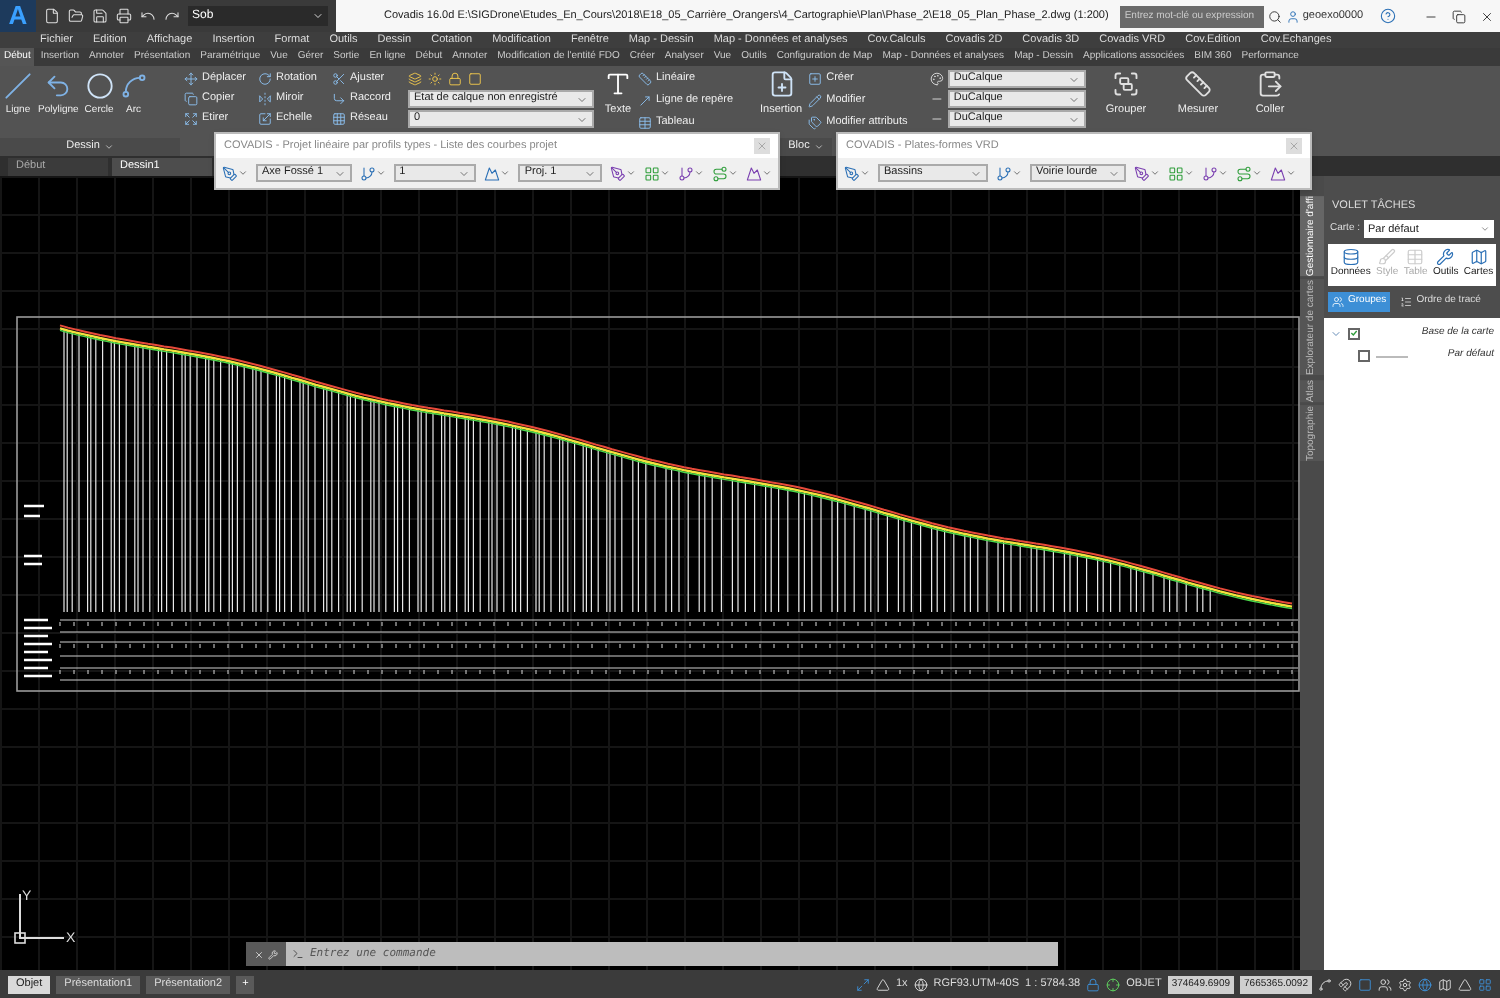 This screenshot has width=1500, height=998. I want to click on corner-icon, so click(339, 99).